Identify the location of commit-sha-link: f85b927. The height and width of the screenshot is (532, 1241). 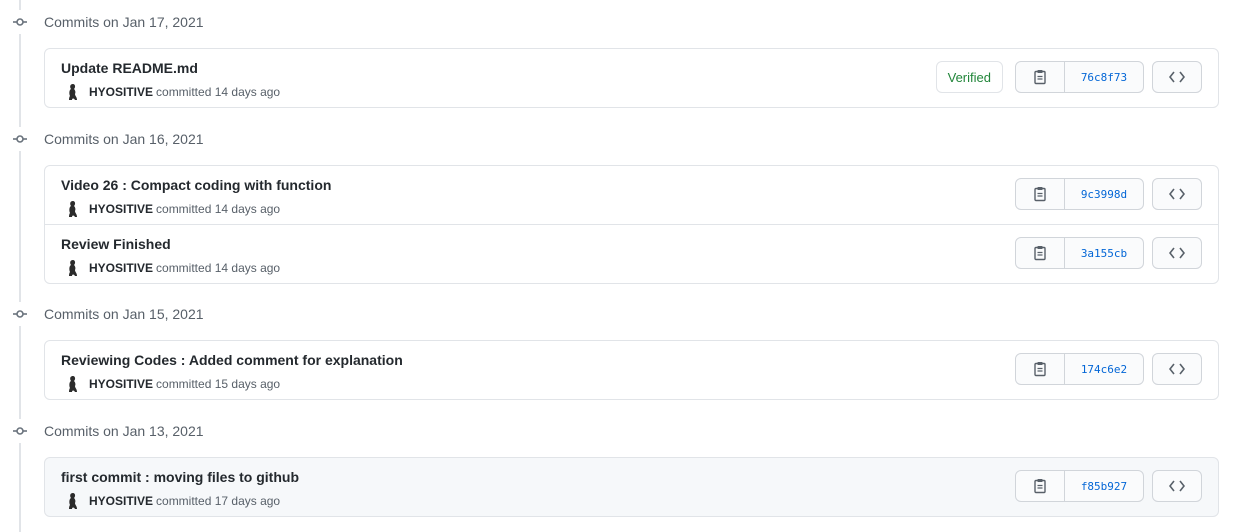
(1104, 486).